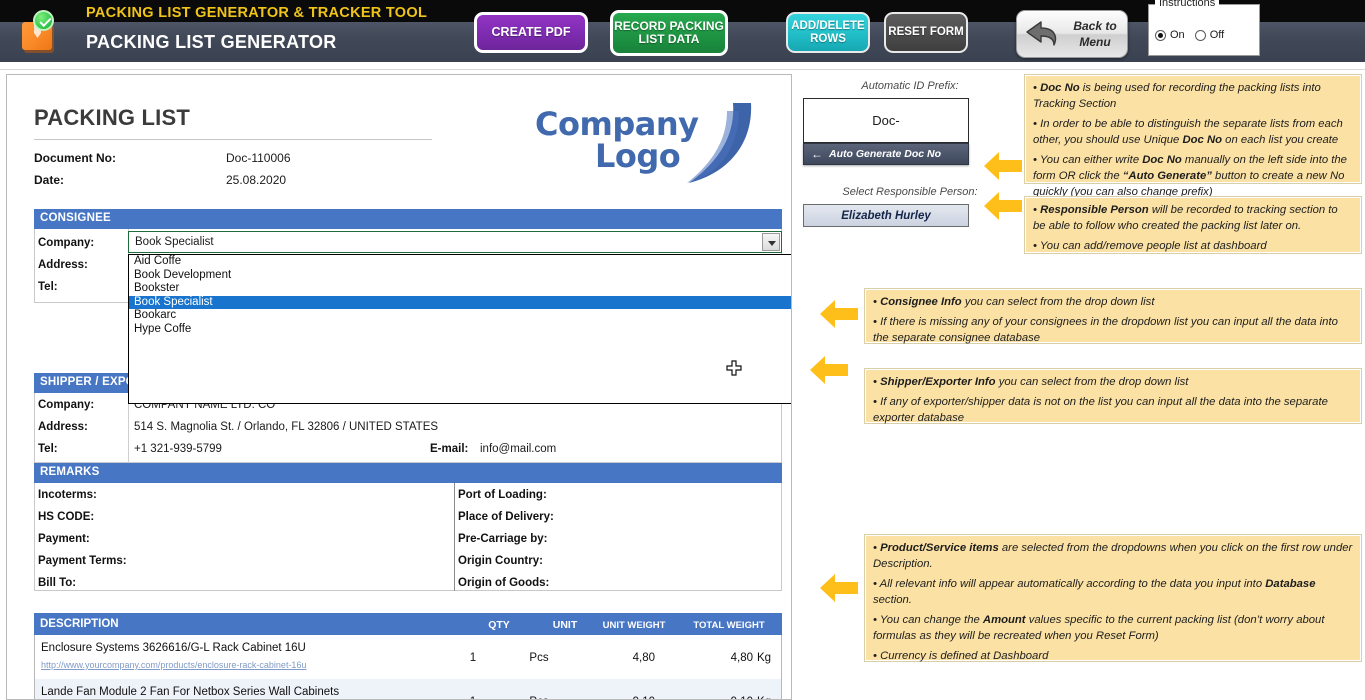 The height and width of the screenshot is (700, 1365). I want to click on instructions-off-option: Off, so click(1209, 35).